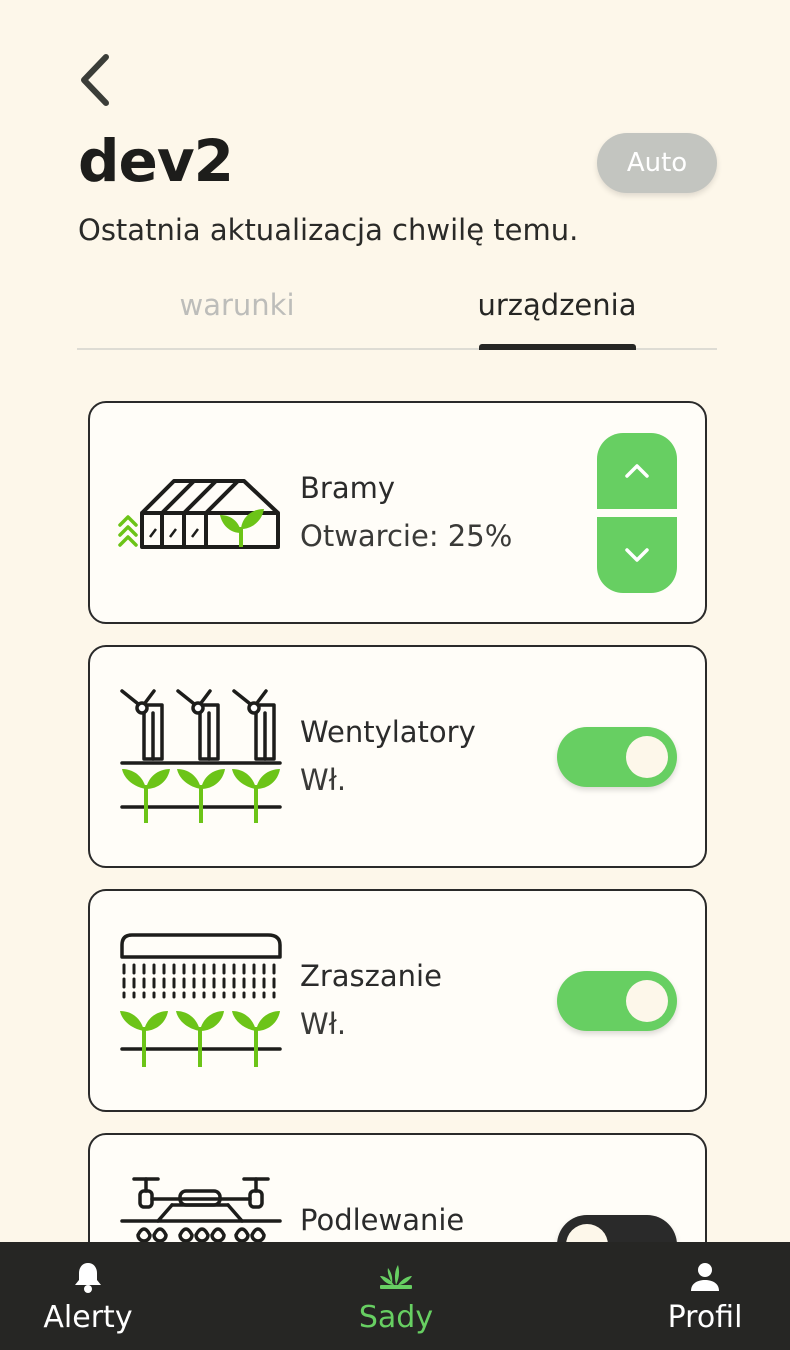 The width and height of the screenshot is (790, 1350). Describe the element at coordinates (88, 1317) in the screenshot. I see `nav-alerts-label: Alerty` at that location.